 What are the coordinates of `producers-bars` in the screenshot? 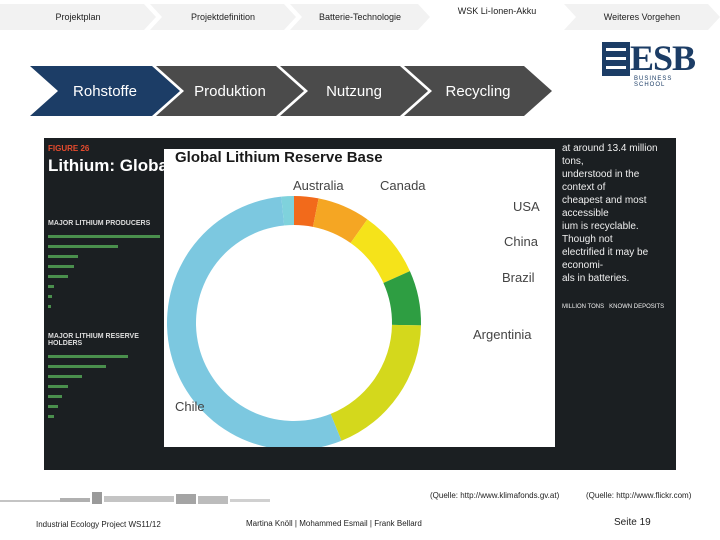 It's located at (104, 271).